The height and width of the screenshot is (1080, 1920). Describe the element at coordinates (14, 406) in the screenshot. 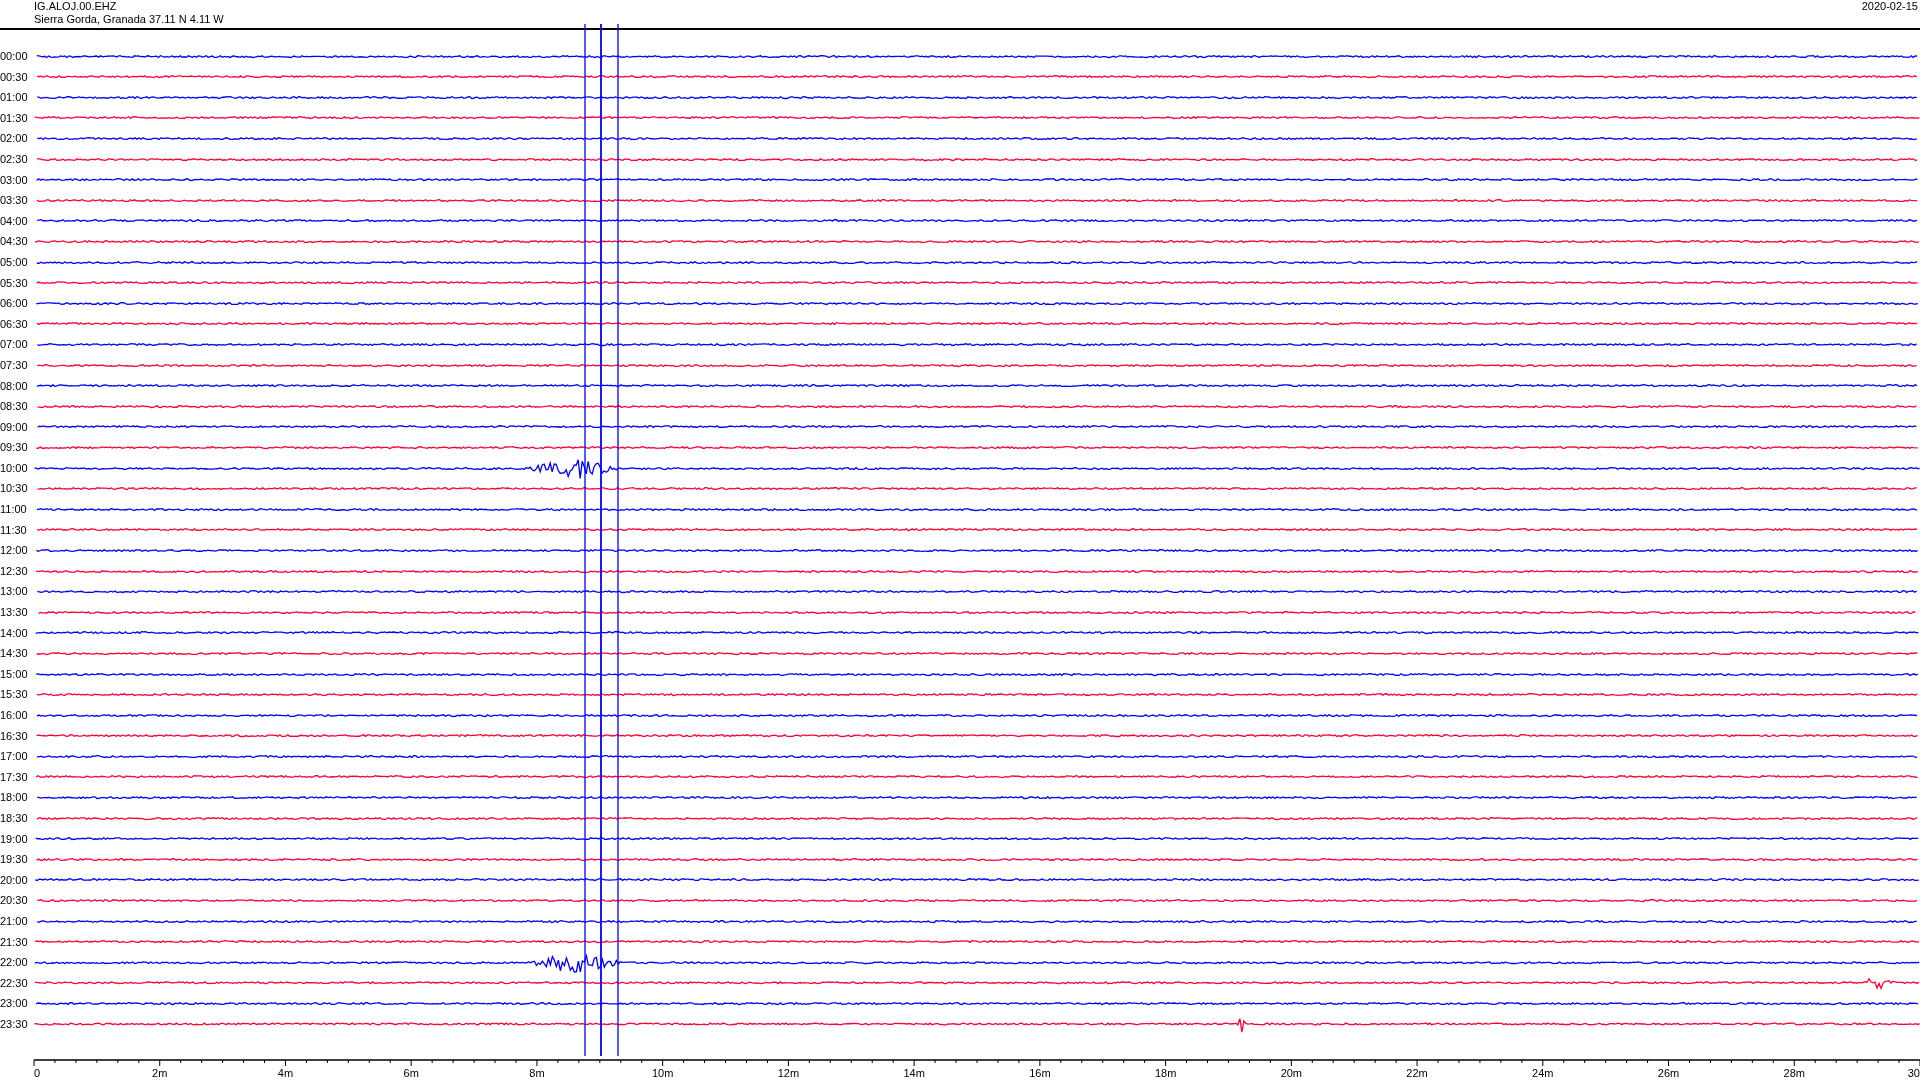

I see `time-label: 08:30` at that location.